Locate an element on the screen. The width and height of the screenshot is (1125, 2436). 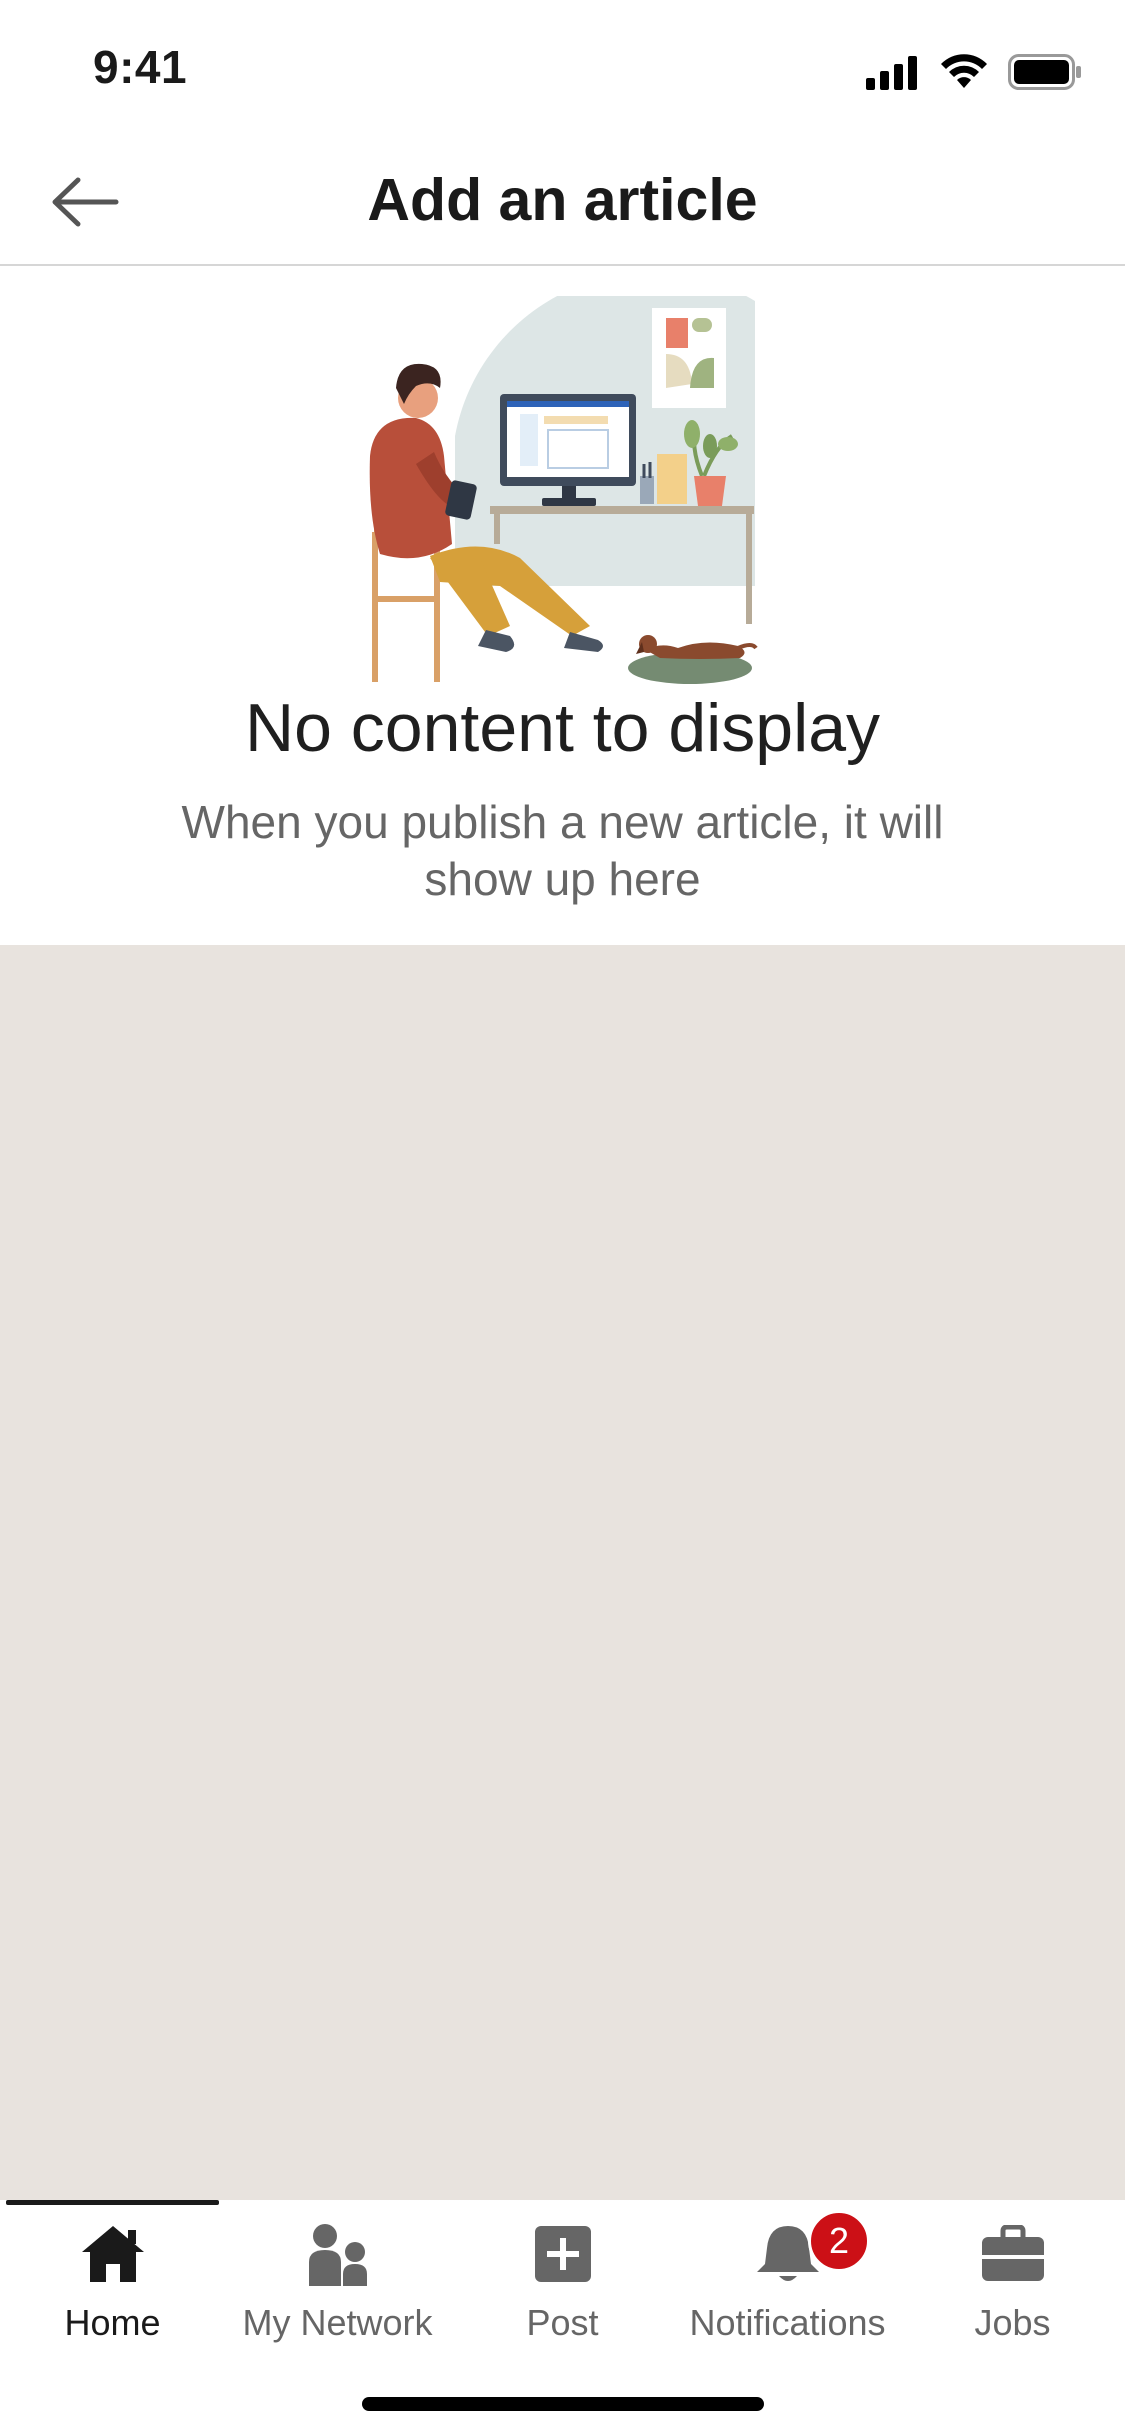
page-title: Add an article is located at coordinates (562, 200).